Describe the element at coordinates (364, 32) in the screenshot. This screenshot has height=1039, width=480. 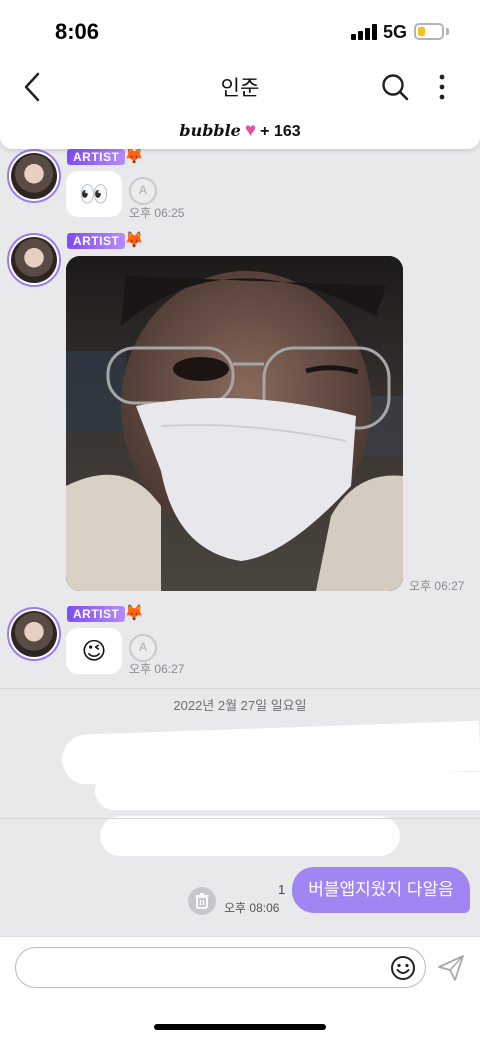
I see `signal-icon` at that location.